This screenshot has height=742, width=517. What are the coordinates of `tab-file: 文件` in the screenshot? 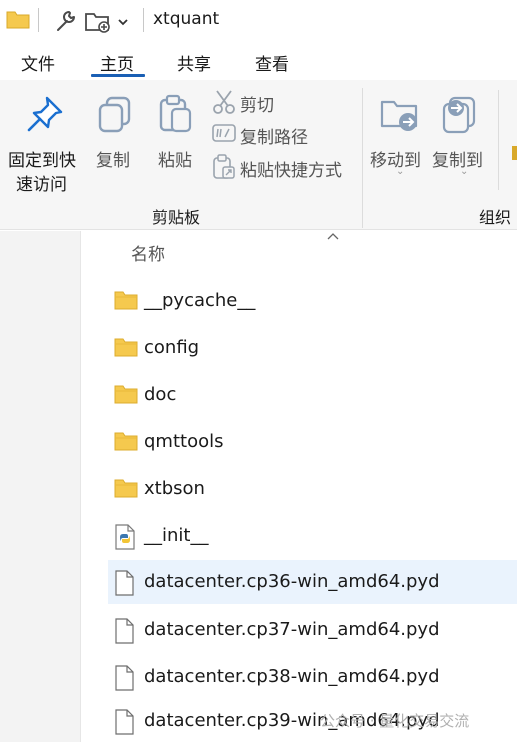 It's located at (38, 62).